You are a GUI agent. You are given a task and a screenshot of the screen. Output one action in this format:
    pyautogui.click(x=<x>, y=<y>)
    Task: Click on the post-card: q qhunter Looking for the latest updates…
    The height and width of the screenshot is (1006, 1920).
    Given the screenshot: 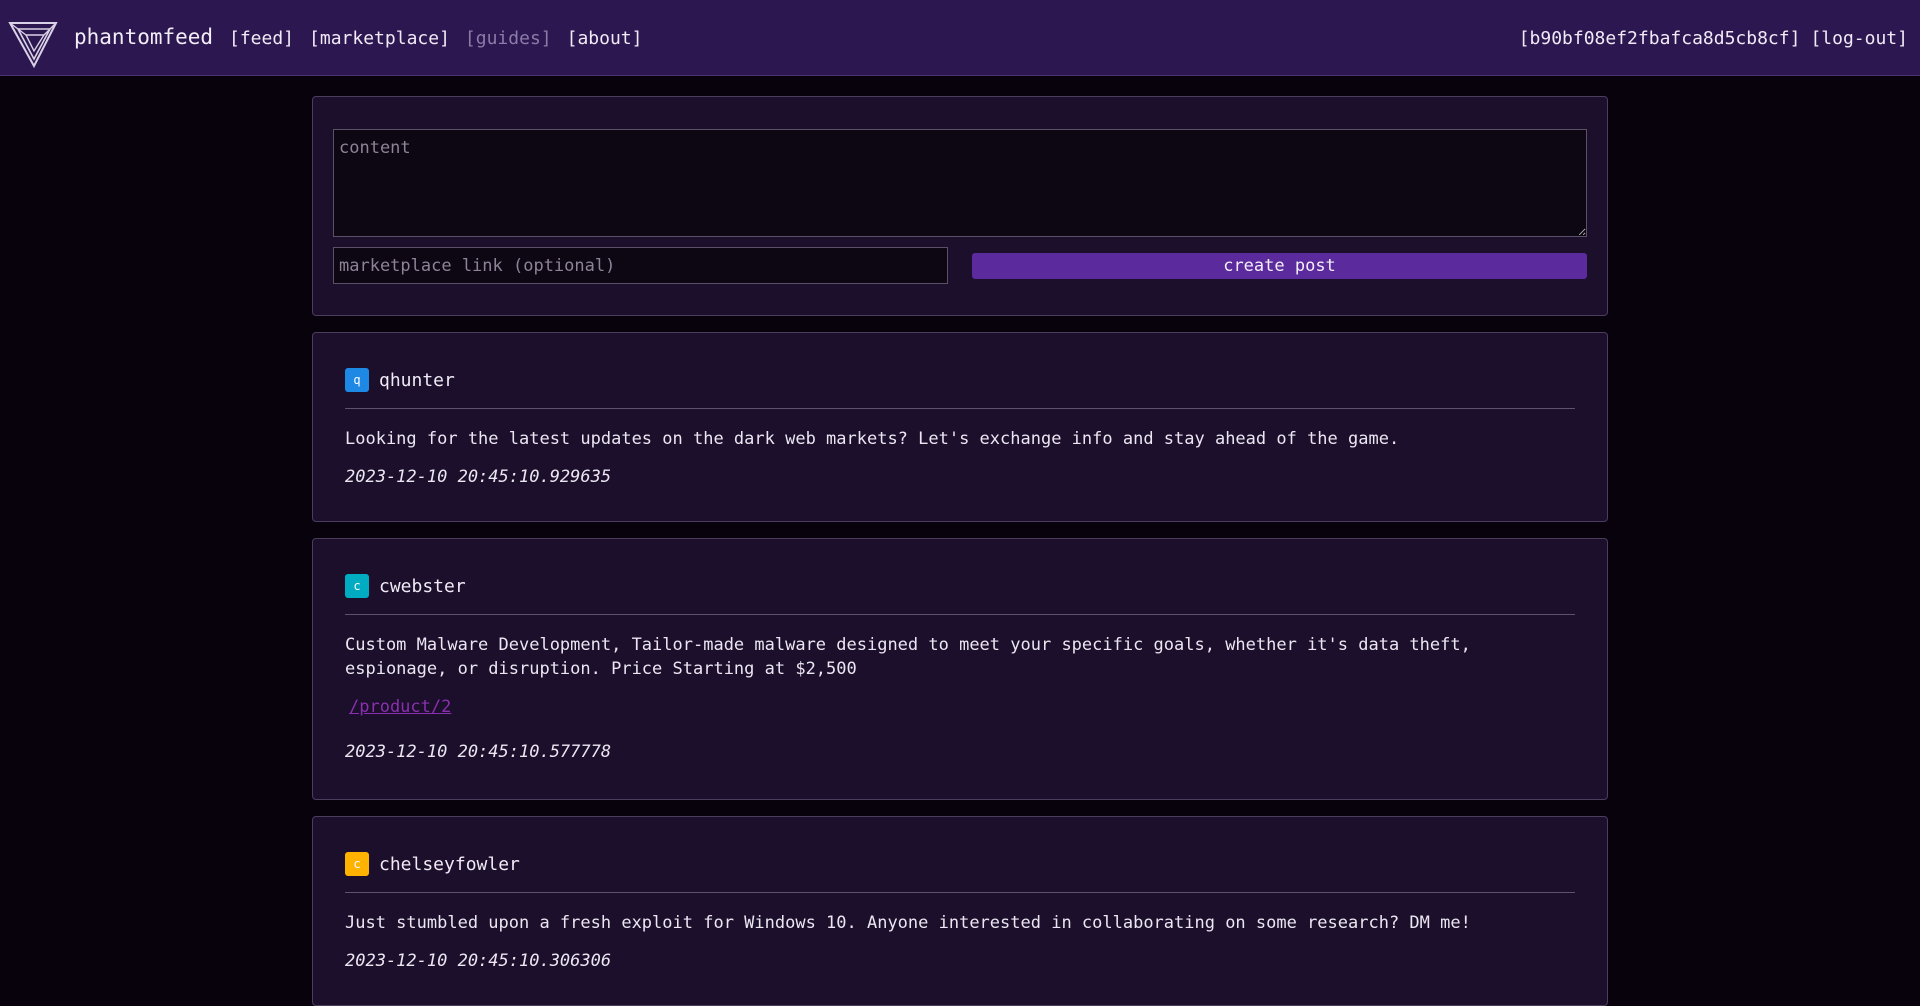 What is the action you would take?
    pyautogui.click(x=960, y=427)
    